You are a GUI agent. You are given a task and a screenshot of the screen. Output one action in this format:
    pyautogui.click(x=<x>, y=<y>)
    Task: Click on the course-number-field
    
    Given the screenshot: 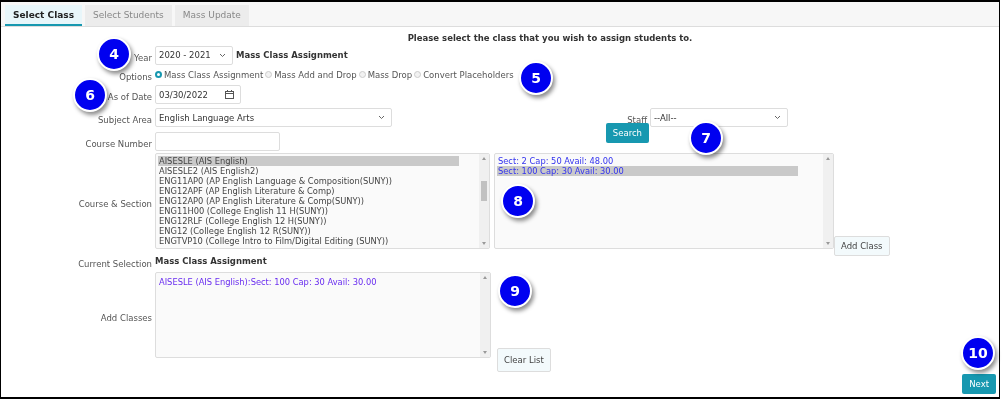 What is the action you would take?
    pyautogui.click(x=217, y=141)
    